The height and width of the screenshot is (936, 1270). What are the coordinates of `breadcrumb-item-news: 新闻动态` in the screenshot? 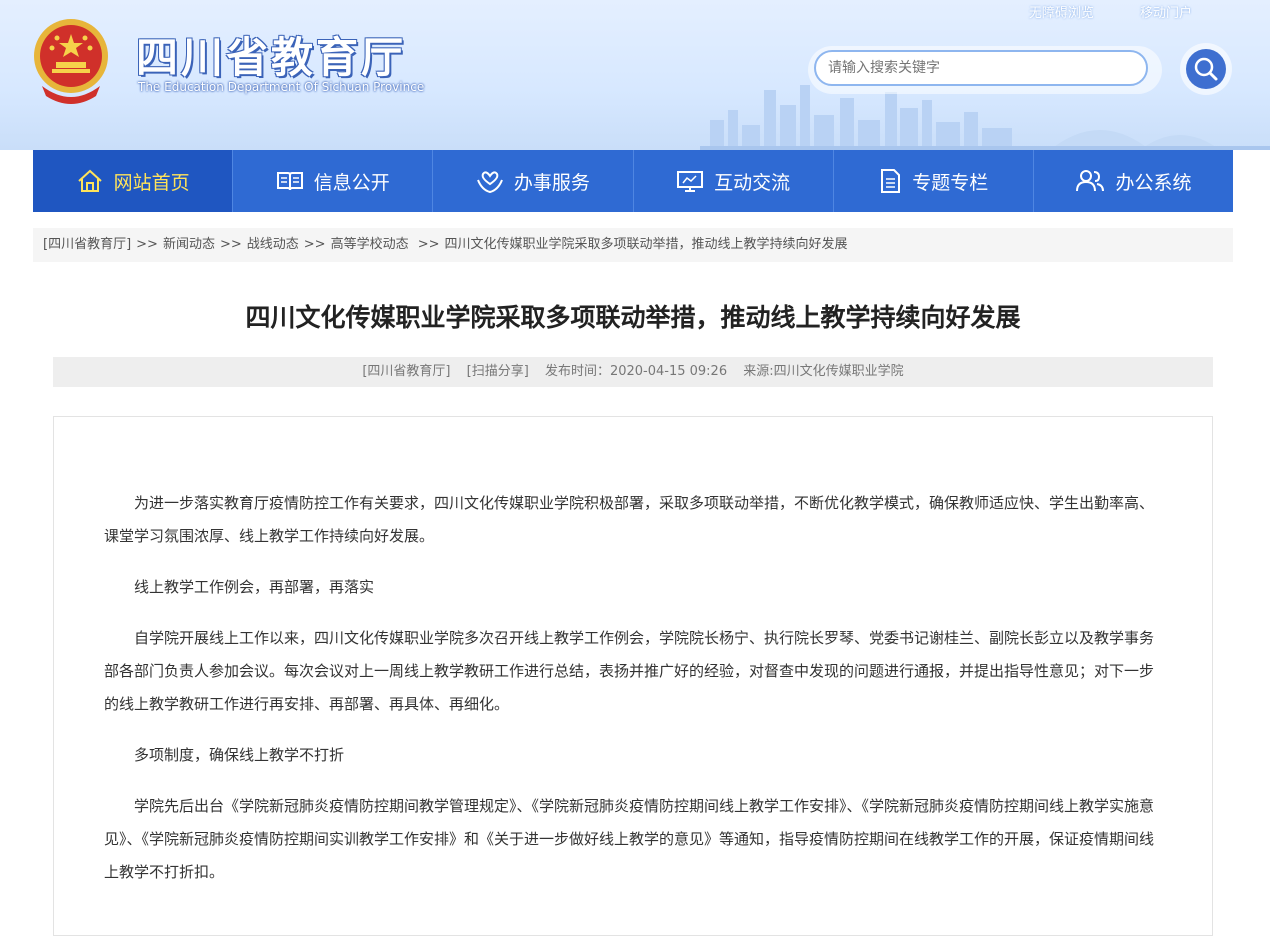 It's located at (189, 244).